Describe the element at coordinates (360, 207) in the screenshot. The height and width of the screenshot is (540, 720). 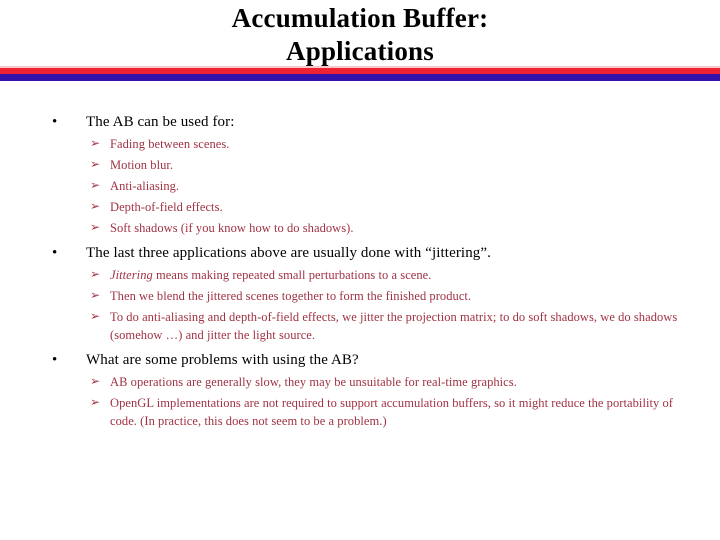
I see `level2-bullet: ➢ Depth-of-field effects.` at that location.